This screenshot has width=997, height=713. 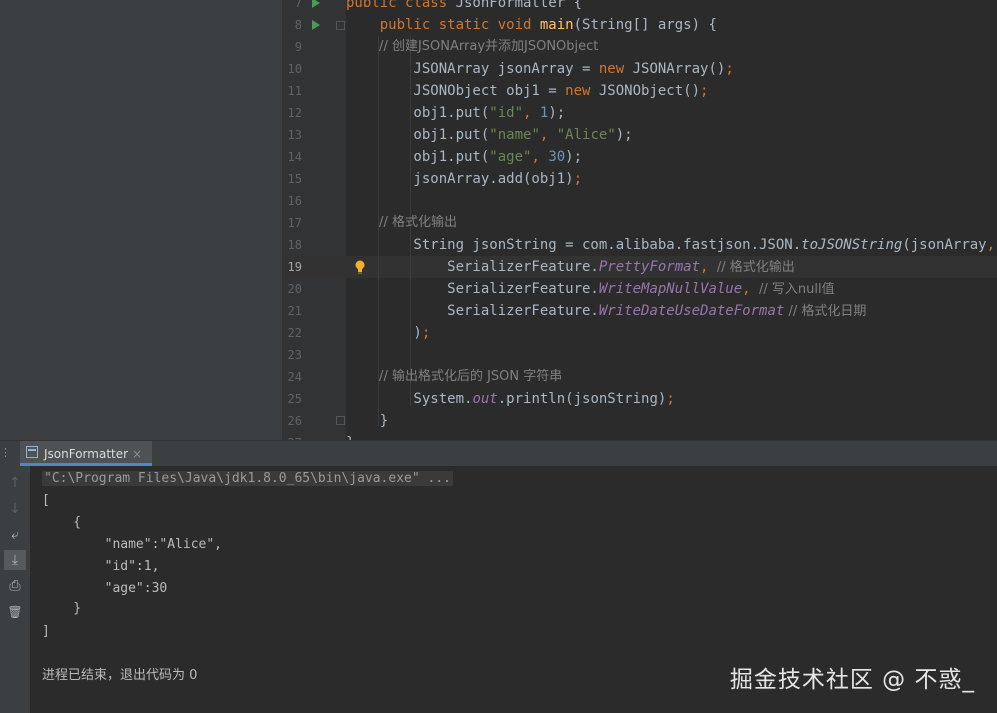 What do you see at coordinates (15, 483) in the screenshot?
I see `arrow-up-icon: ↑` at bounding box center [15, 483].